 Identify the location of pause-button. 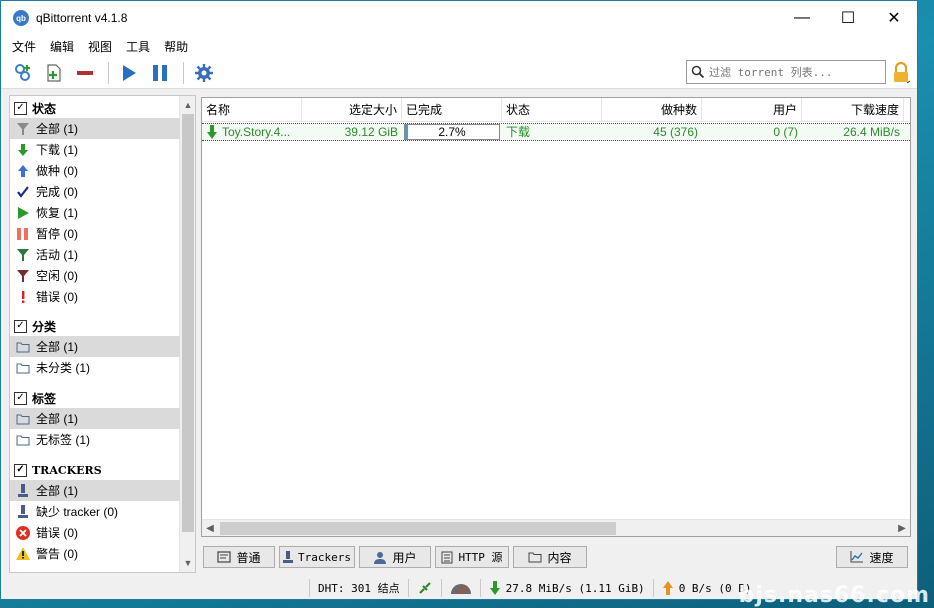
(160, 73).